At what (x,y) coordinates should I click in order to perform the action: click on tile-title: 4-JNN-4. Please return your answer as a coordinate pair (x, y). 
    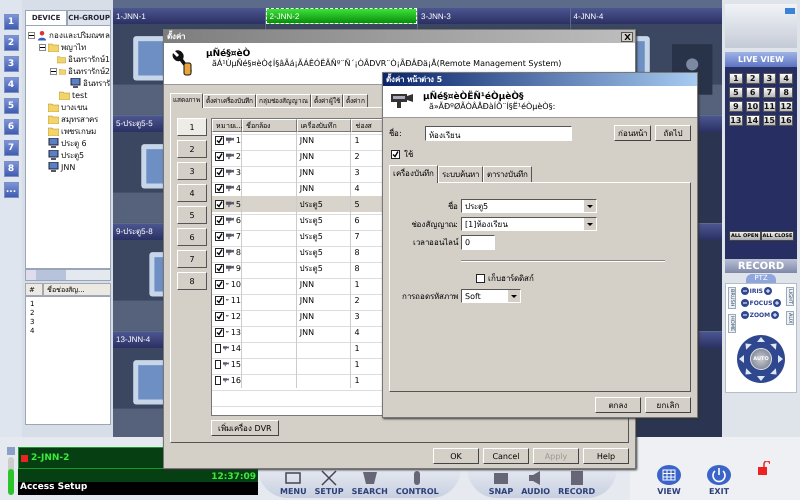
    Looking at the image, I should click on (646, 16).